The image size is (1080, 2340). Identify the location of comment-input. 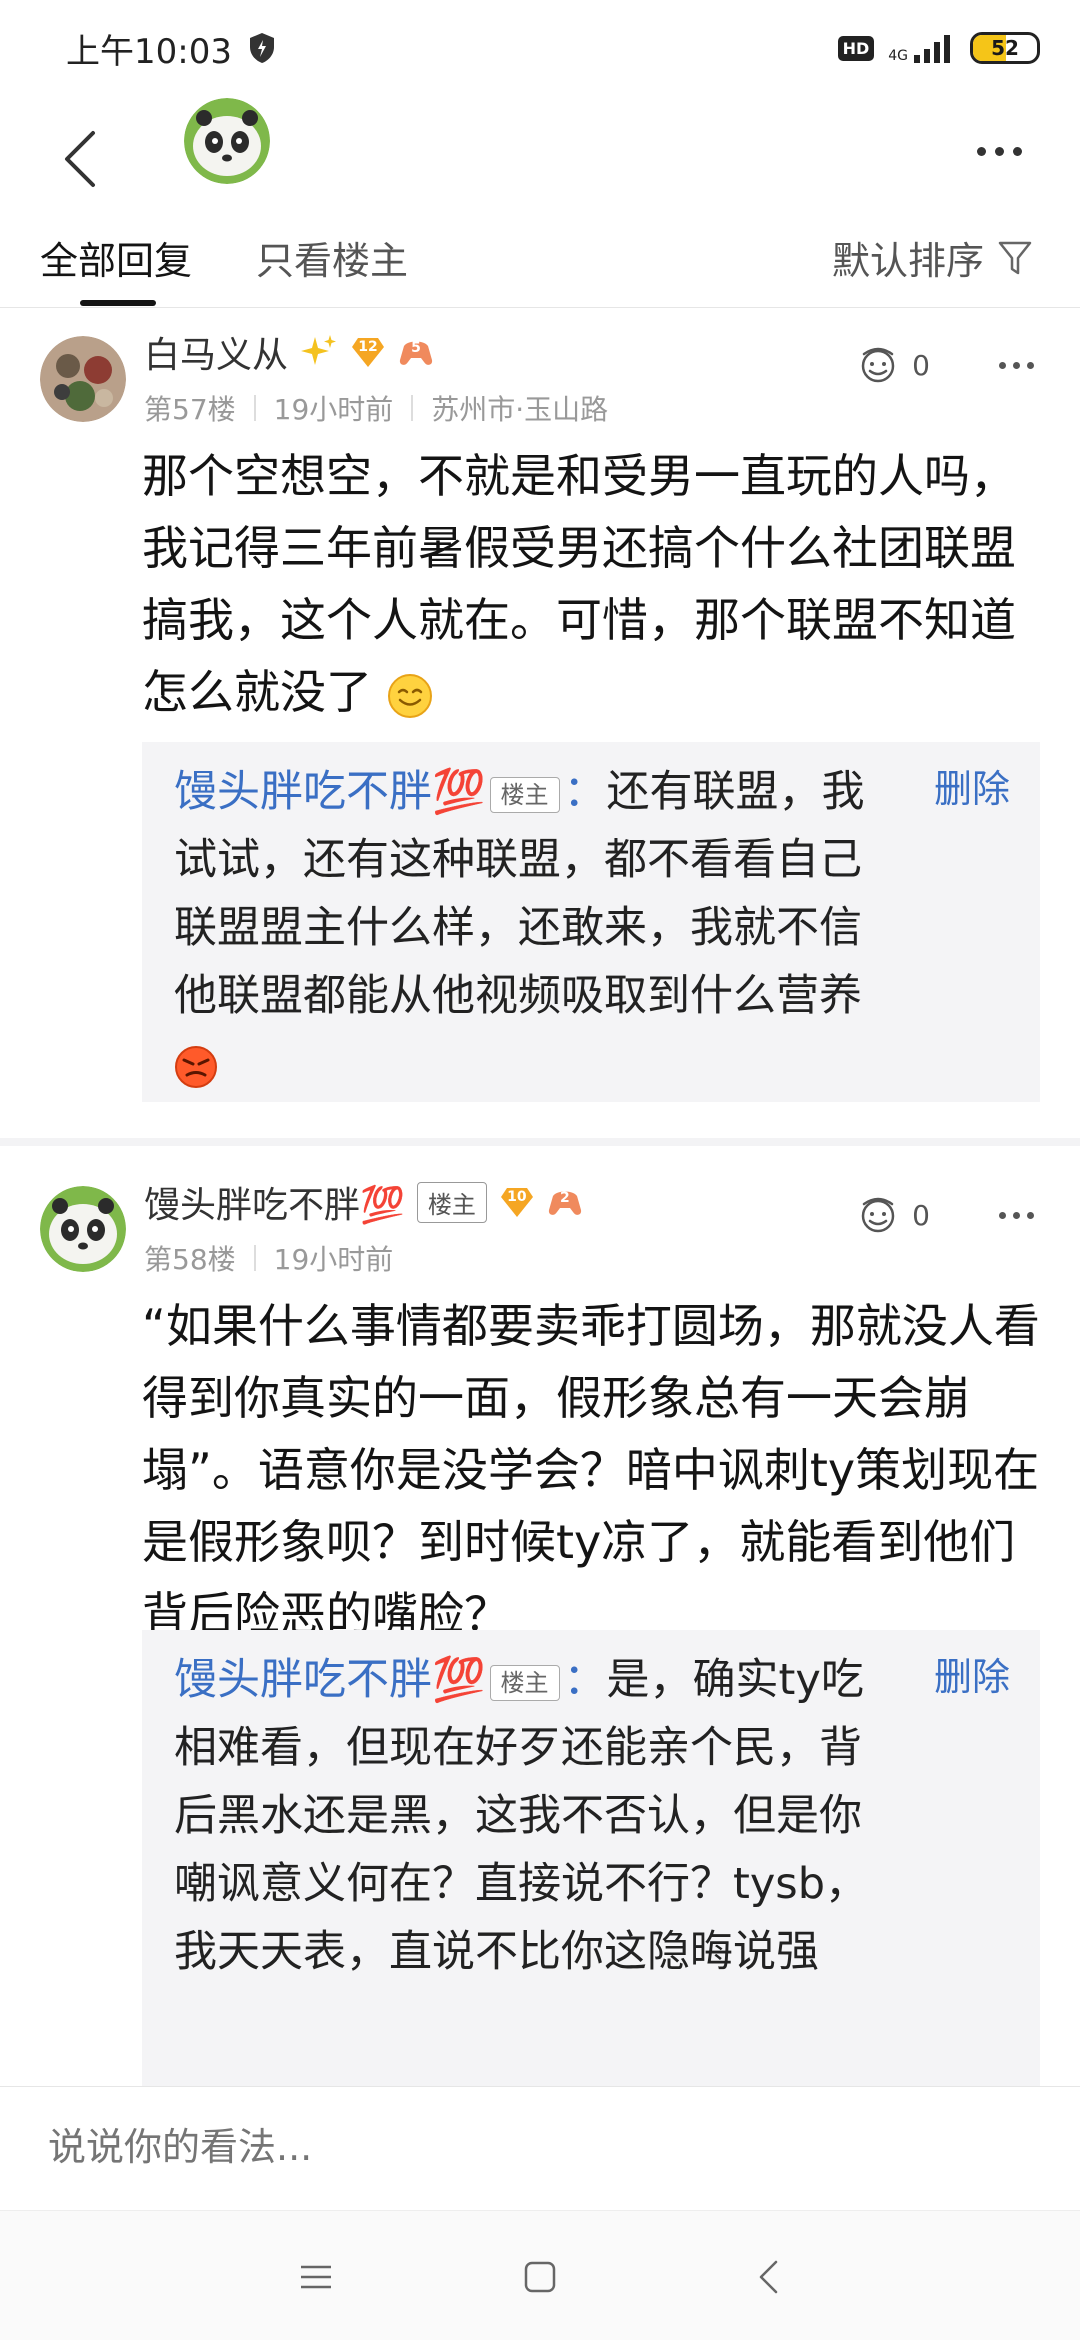
(498, 2147).